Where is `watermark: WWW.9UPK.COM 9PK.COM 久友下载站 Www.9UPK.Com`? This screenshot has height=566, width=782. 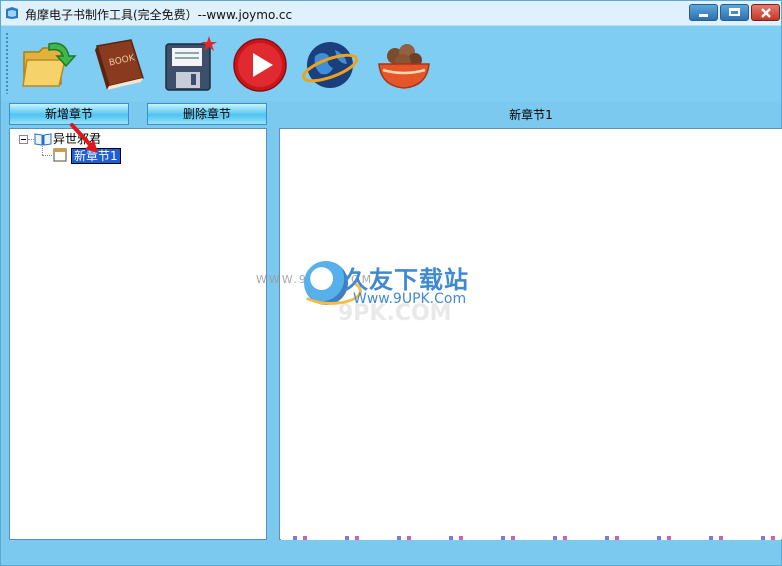 watermark: WWW.9UPK.COM 9PK.COM 久友下载站 Www.9UPK.Com is located at coordinates (381, 294).